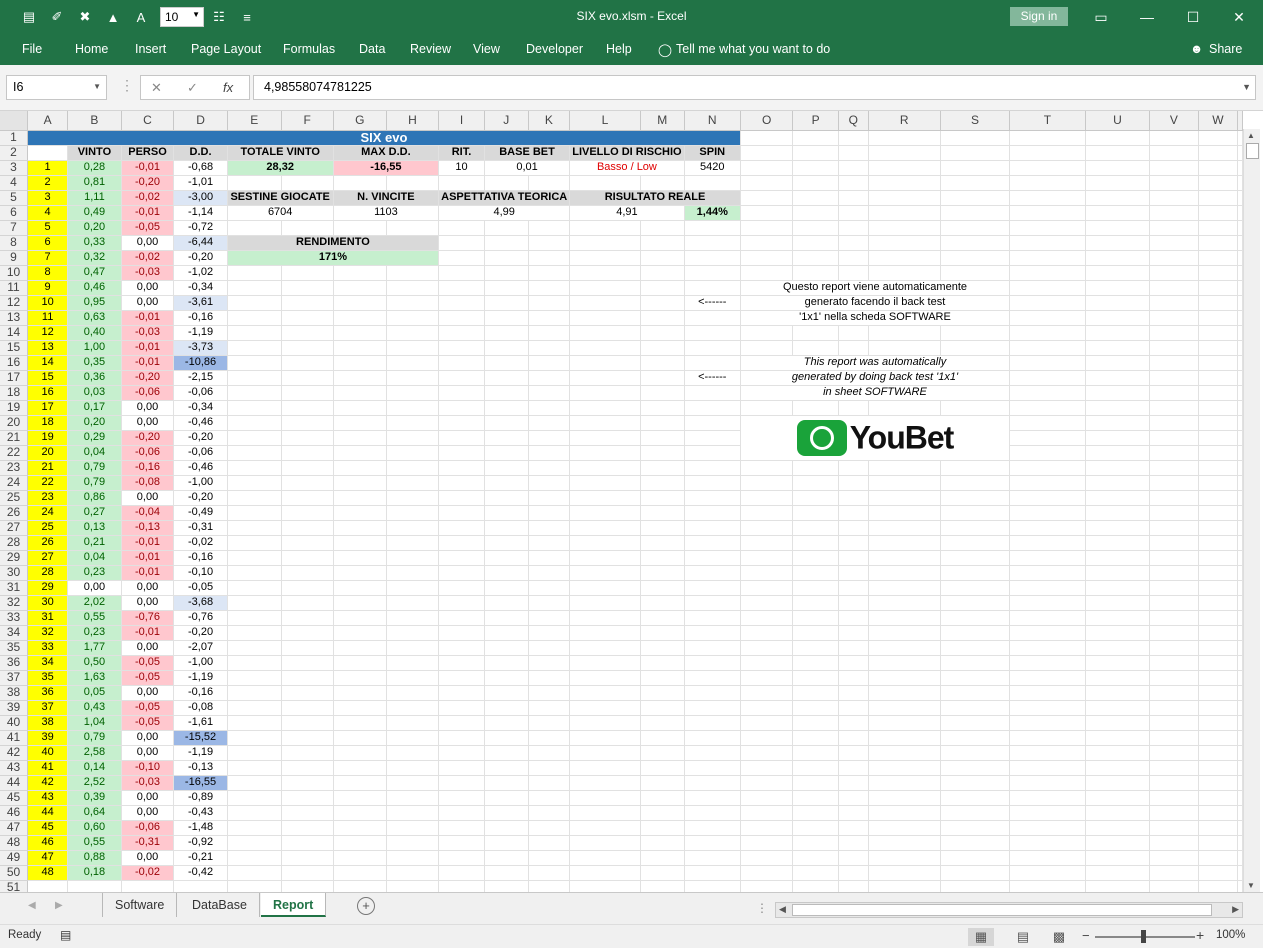  Describe the element at coordinates (14, 828) in the screenshot. I see `row-header: 47` at that location.